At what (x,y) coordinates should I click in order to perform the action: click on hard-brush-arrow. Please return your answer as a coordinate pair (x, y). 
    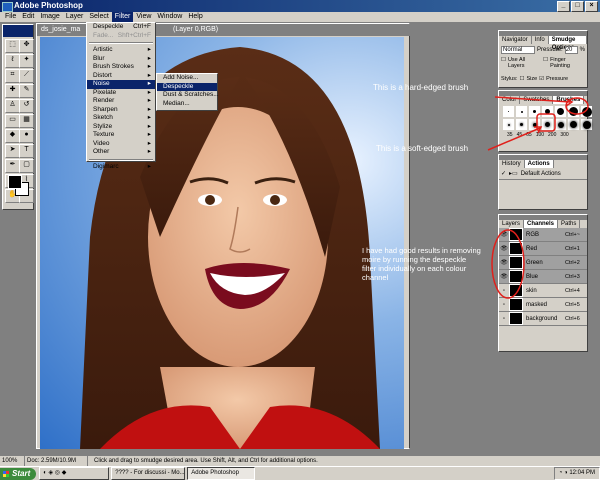
    Looking at the image, I should click on (532, 99).